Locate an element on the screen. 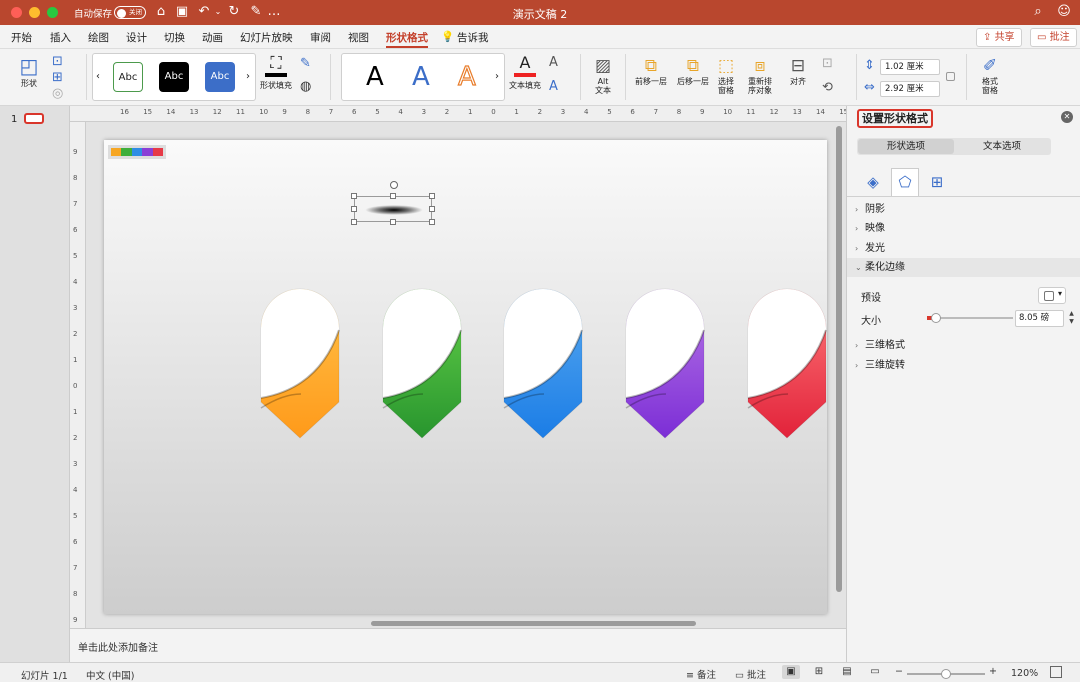  alt-text-button: ▨ Alt 文本 is located at coordinates (603, 75).